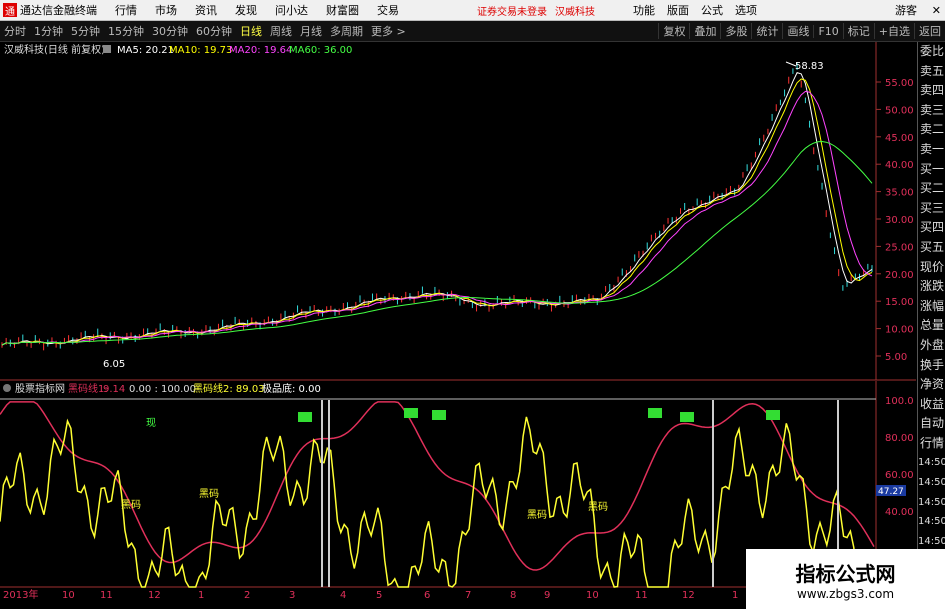  What do you see at coordinates (311, 31) in the screenshot?
I see `period-monthly: 月线` at bounding box center [311, 31].